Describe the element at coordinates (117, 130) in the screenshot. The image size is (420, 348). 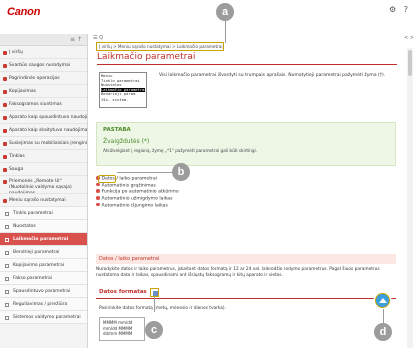
I see `note-title: PASTABA` at that location.